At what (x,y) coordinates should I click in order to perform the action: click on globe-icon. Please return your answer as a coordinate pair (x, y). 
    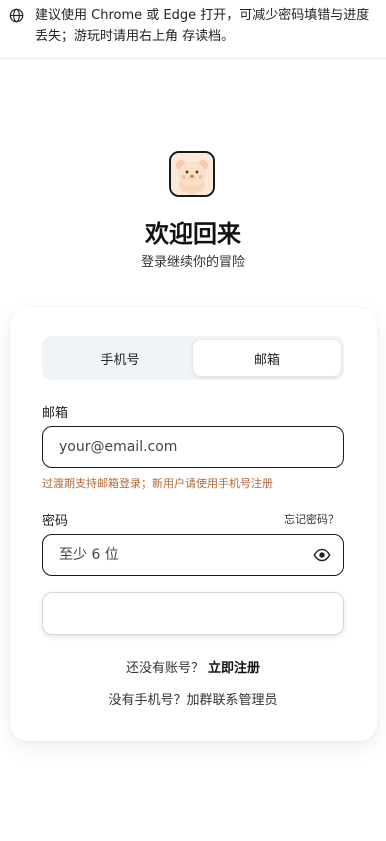
    Looking at the image, I should click on (16, 15).